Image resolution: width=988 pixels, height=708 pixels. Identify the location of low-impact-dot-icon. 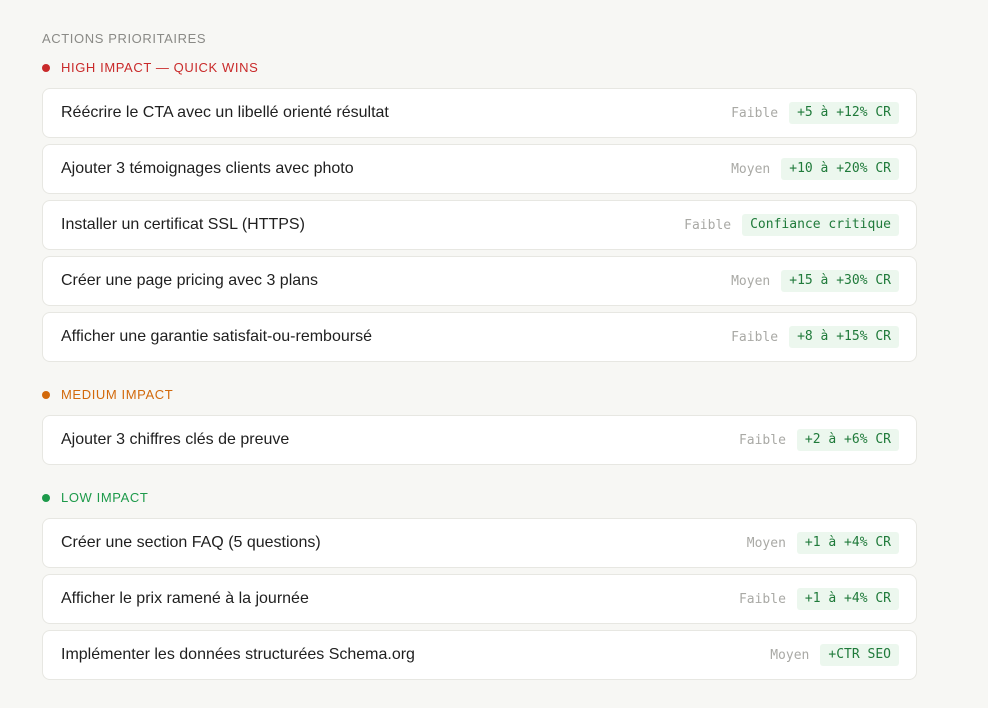
(46, 497).